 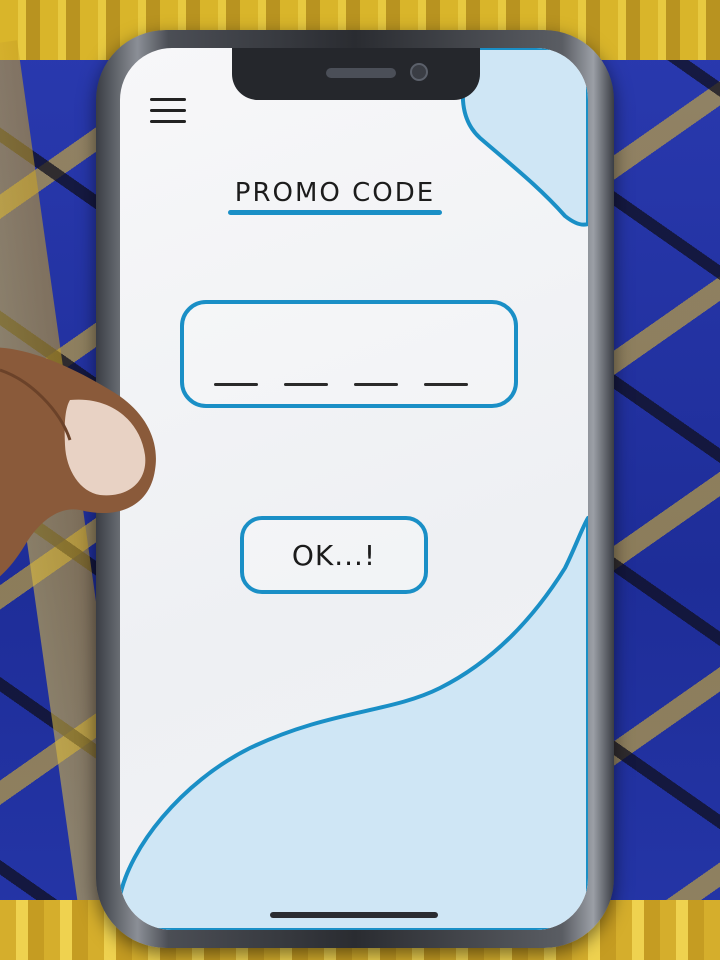 I want to click on promo-code-slots, so click(x=341, y=384).